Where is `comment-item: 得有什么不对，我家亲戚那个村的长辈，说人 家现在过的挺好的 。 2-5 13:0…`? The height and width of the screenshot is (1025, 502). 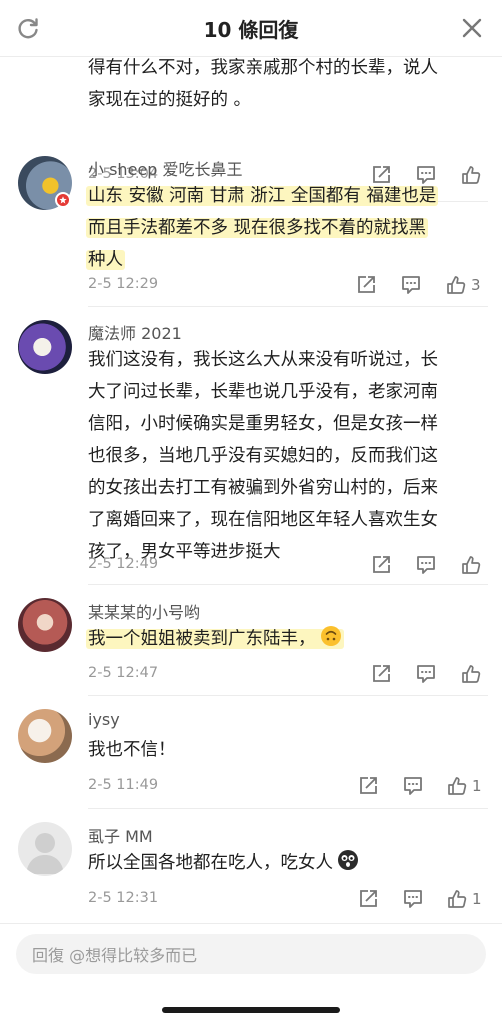 comment-item: 得有什么不对，我家亲戚那个村的长辈，说人 家现在过的挺好的 。 2-5 13:0… is located at coordinates (251, 129).